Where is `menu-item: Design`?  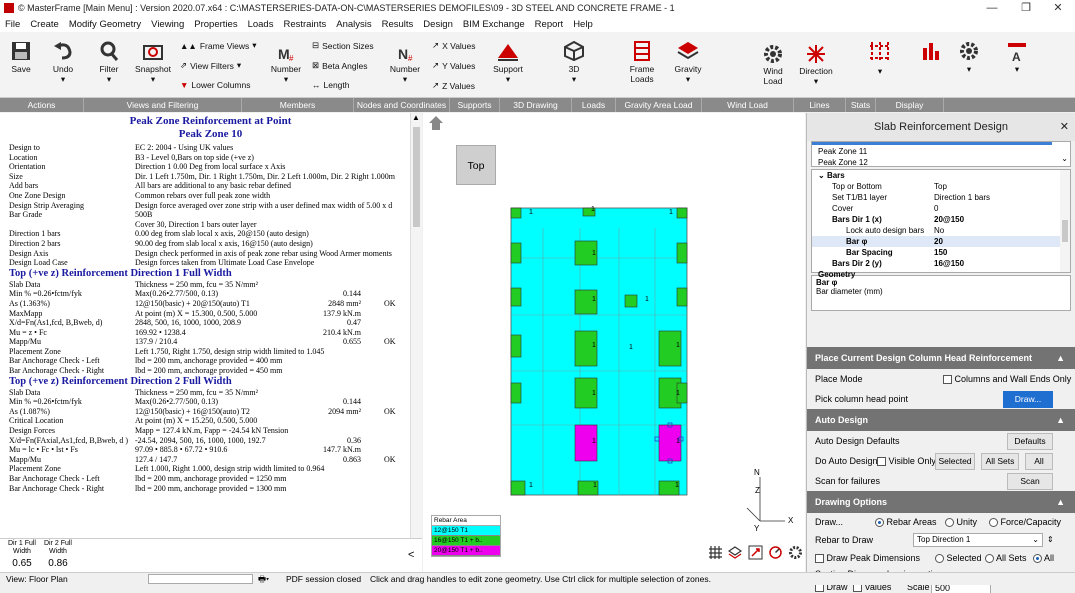
menu-item: Design is located at coordinates (438, 24).